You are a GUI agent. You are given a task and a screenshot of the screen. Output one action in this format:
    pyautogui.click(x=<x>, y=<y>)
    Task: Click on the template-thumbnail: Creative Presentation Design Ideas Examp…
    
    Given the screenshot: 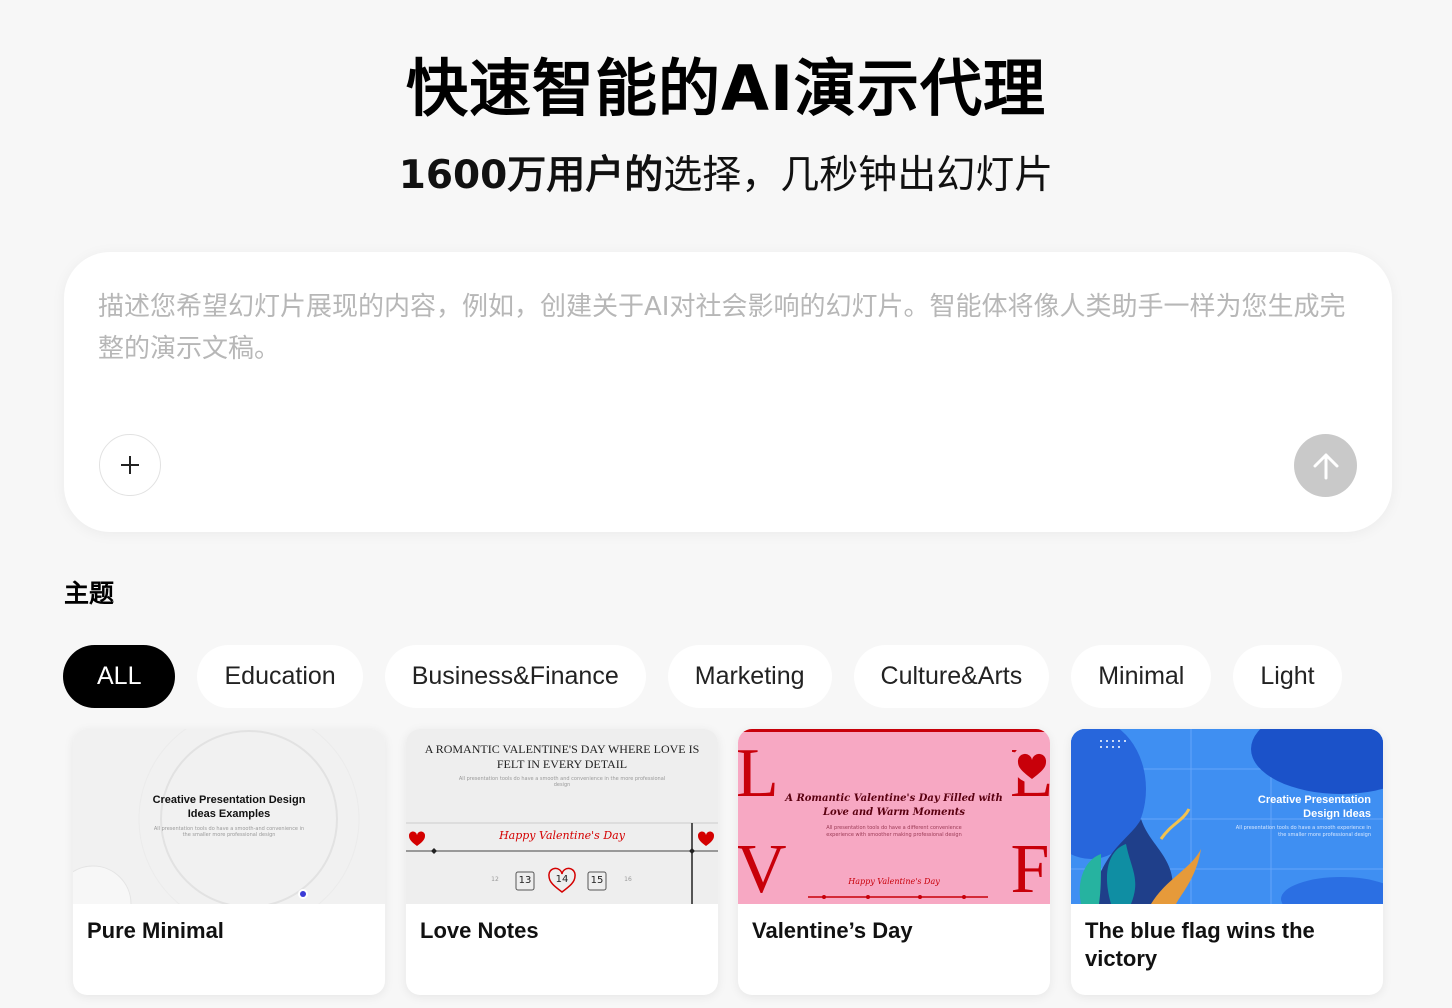 What is the action you would take?
    pyautogui.click(x=229, y=816)
    